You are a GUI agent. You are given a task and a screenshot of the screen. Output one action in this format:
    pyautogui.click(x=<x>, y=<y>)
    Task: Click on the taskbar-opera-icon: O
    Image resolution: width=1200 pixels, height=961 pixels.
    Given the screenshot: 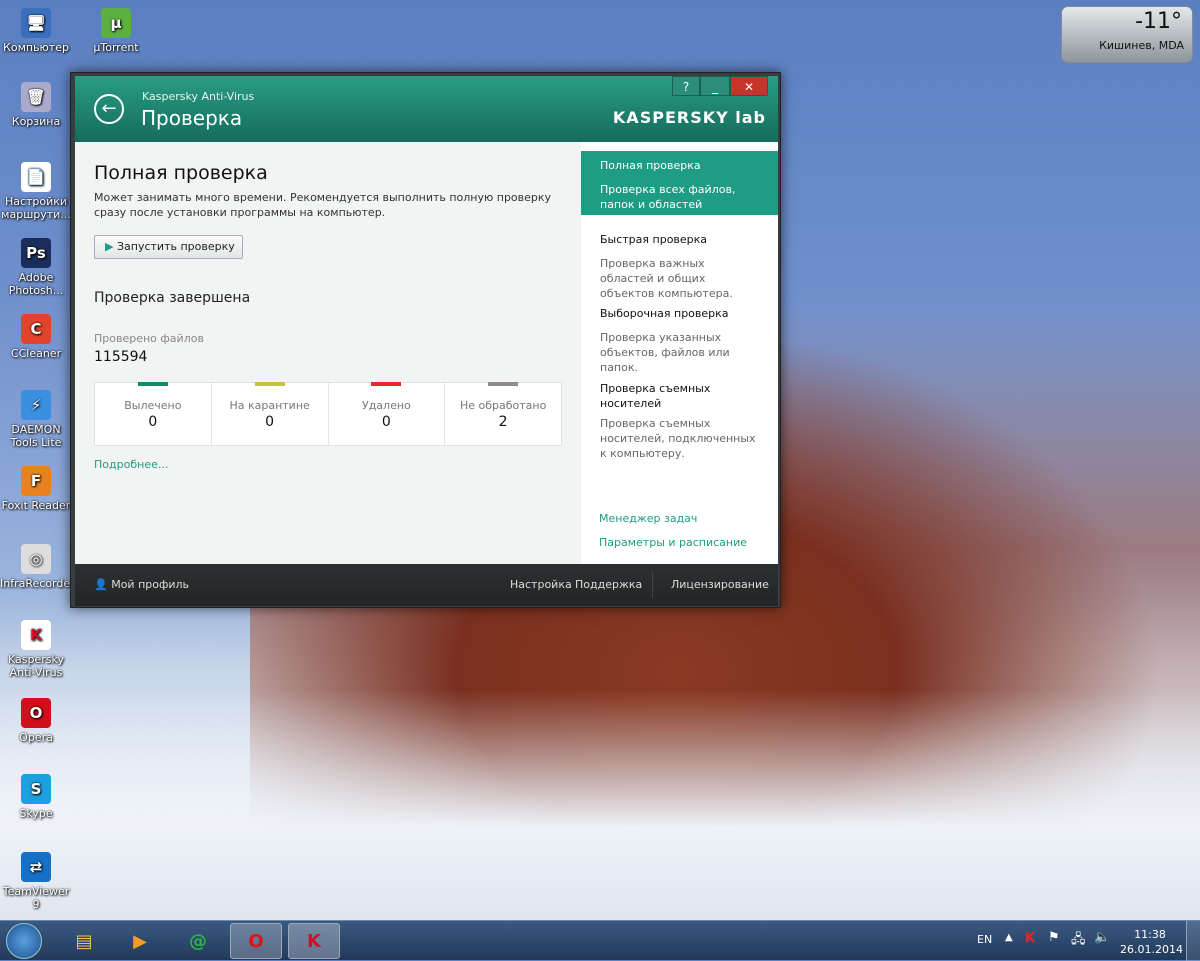 What is the action you would take?
    pyautogui.click(x=256, y=941)
    